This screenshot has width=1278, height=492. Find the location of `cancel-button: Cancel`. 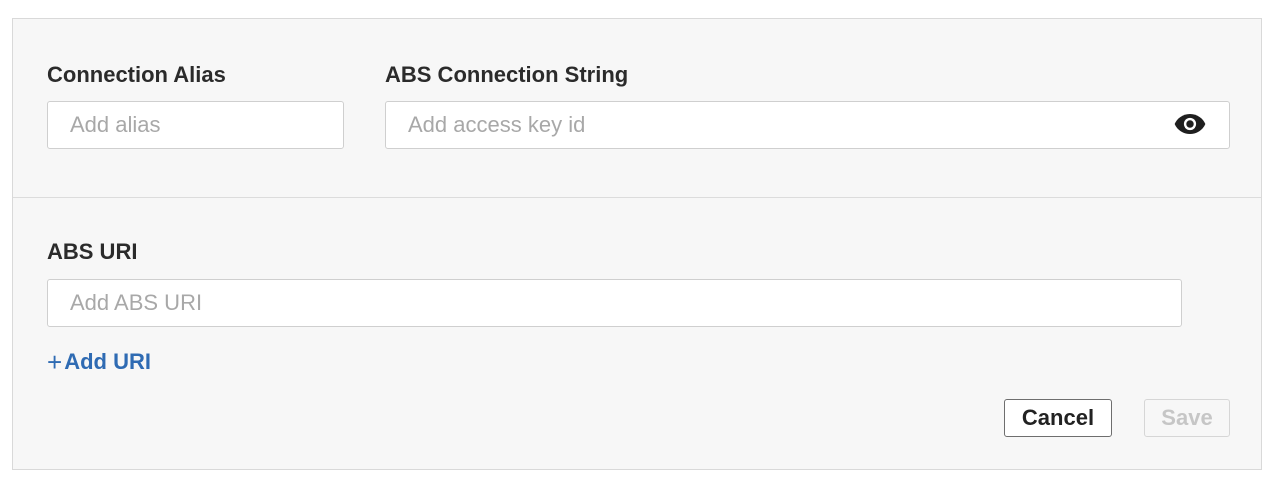

cancel-button: Cancel is located at coordinates (1058, 418).